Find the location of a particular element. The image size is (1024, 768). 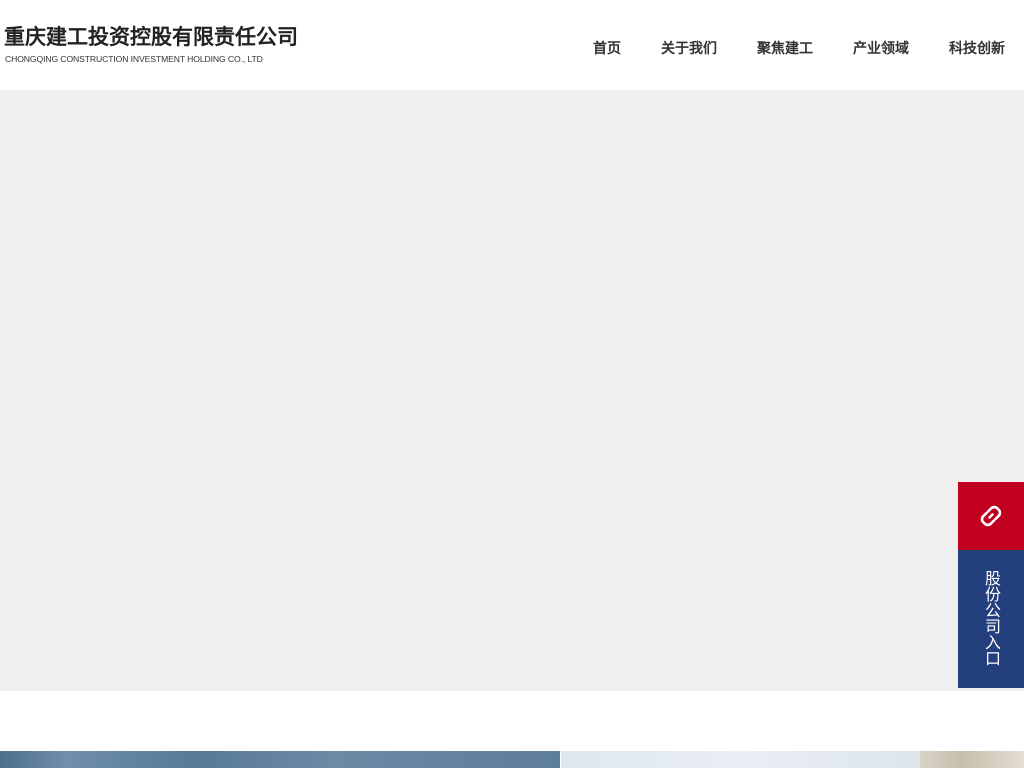

share-company-entry-label: 股份公司入口 is located at coordinates (991, 618).